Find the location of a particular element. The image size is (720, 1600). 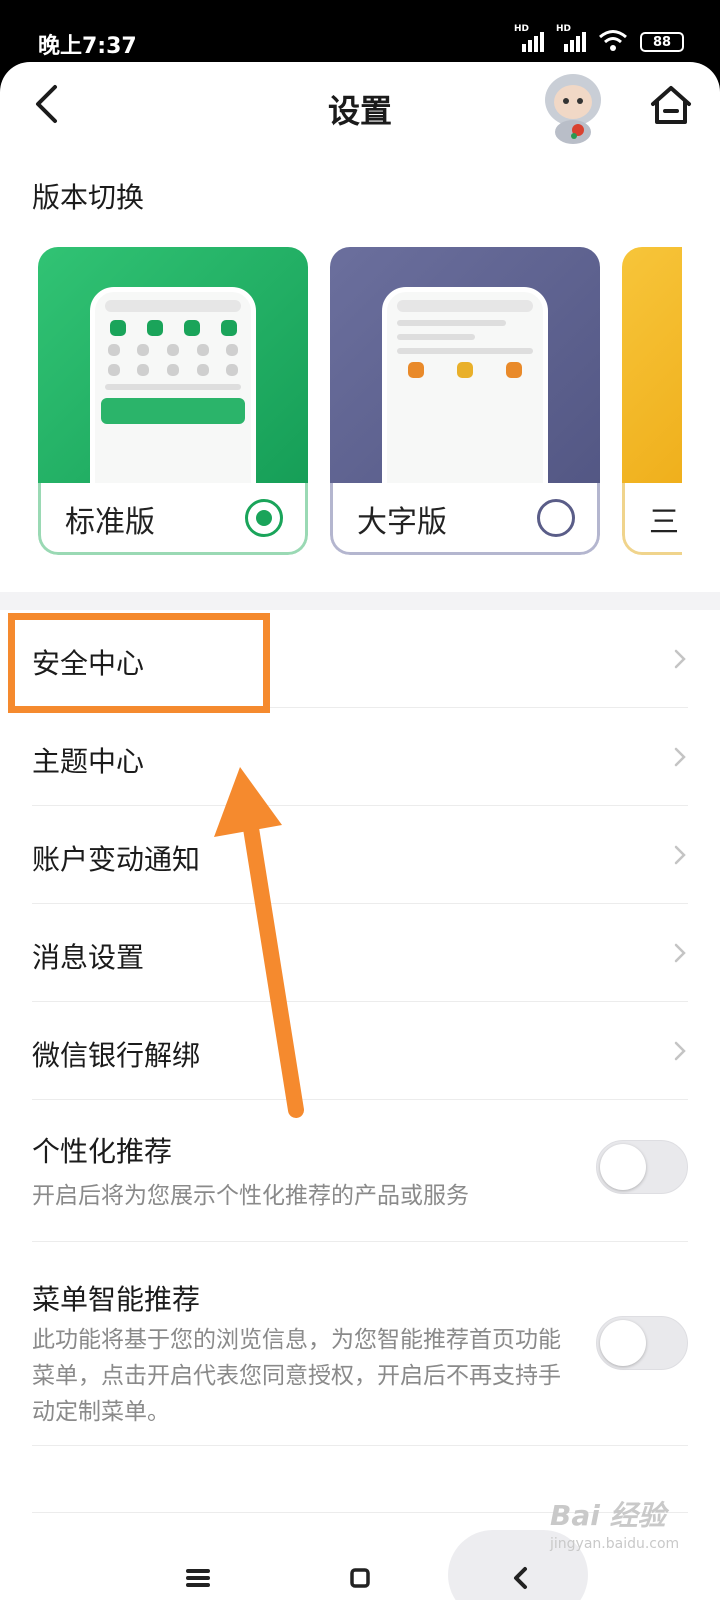

toggle-label: 菜单智能推荐 is located at coordinates (116, 1299).